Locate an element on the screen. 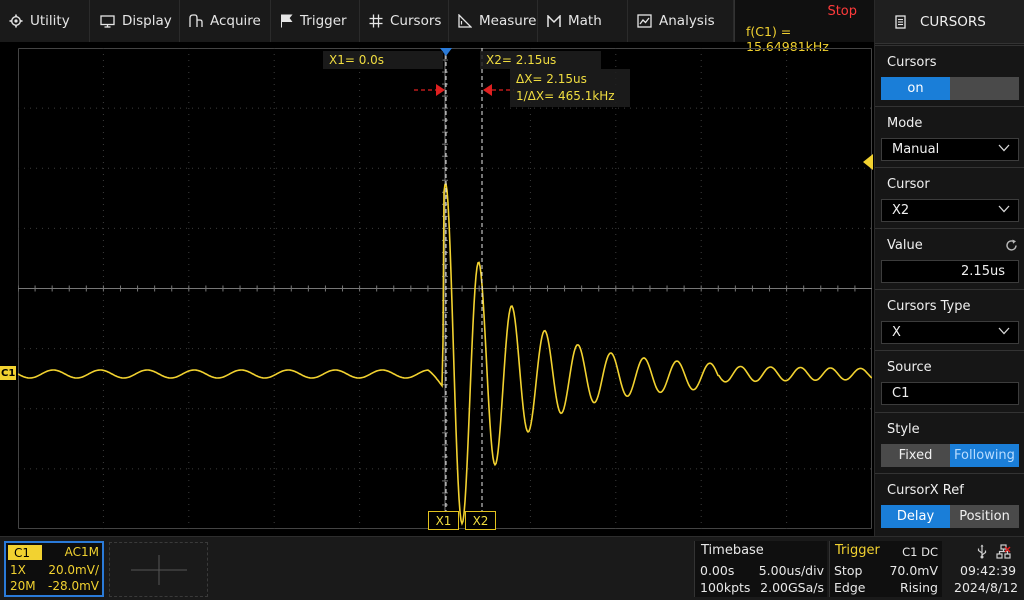  menu-analysis-label: Analysis is located at coordinates (687, 21).